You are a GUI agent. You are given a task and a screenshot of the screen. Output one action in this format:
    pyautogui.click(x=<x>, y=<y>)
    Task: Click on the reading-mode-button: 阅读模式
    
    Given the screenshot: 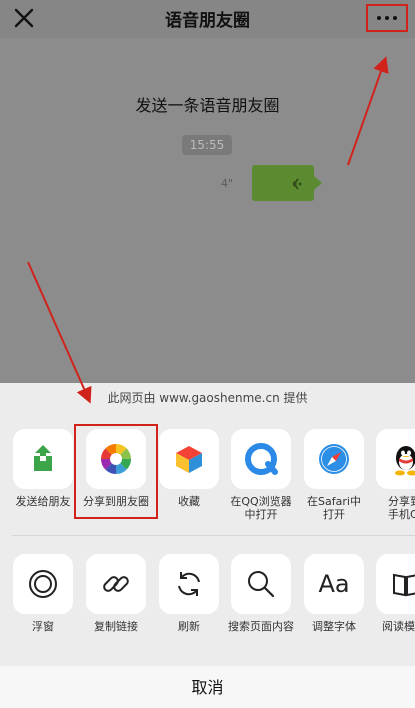 What is the action you would take?
    pyautogui.click(x=393, y=593)
    